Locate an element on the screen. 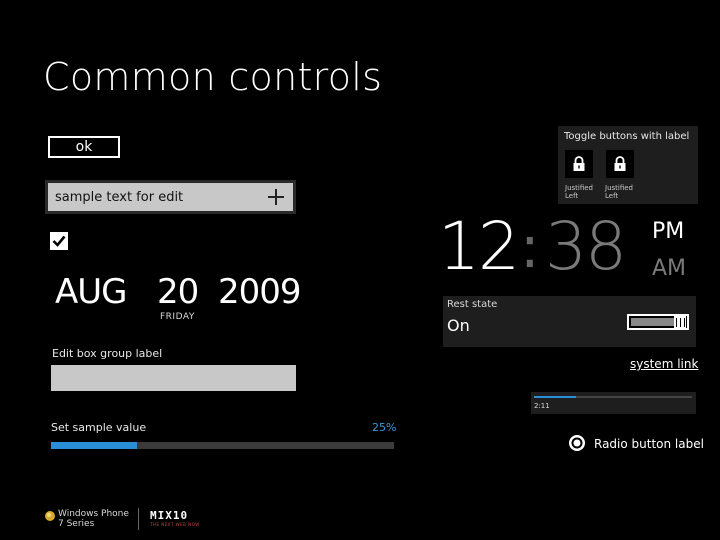  media-progress-fill is located at coordinates (555, 397).